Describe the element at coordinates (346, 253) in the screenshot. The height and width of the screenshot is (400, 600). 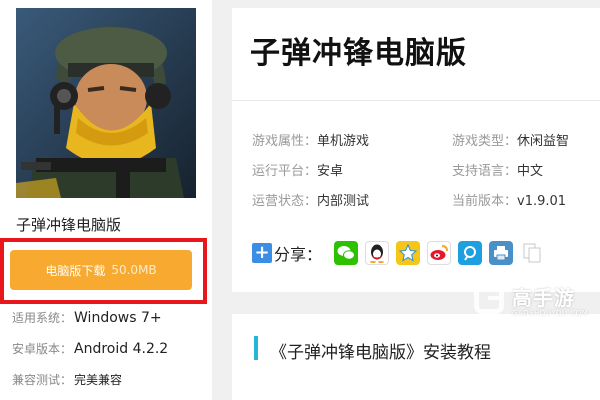
I see `wechat-icon` at that location.